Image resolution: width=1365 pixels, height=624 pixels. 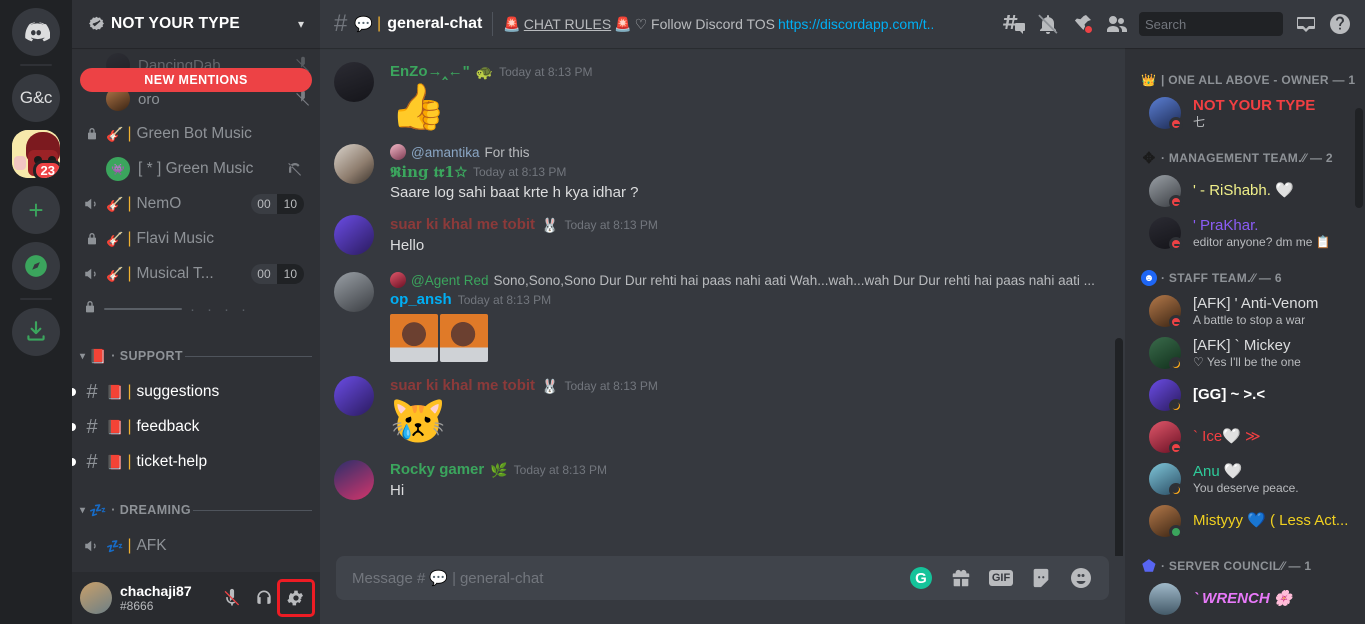 I want to click on member-row: [GG] ~ >.<, so click(x=1245, y=395).